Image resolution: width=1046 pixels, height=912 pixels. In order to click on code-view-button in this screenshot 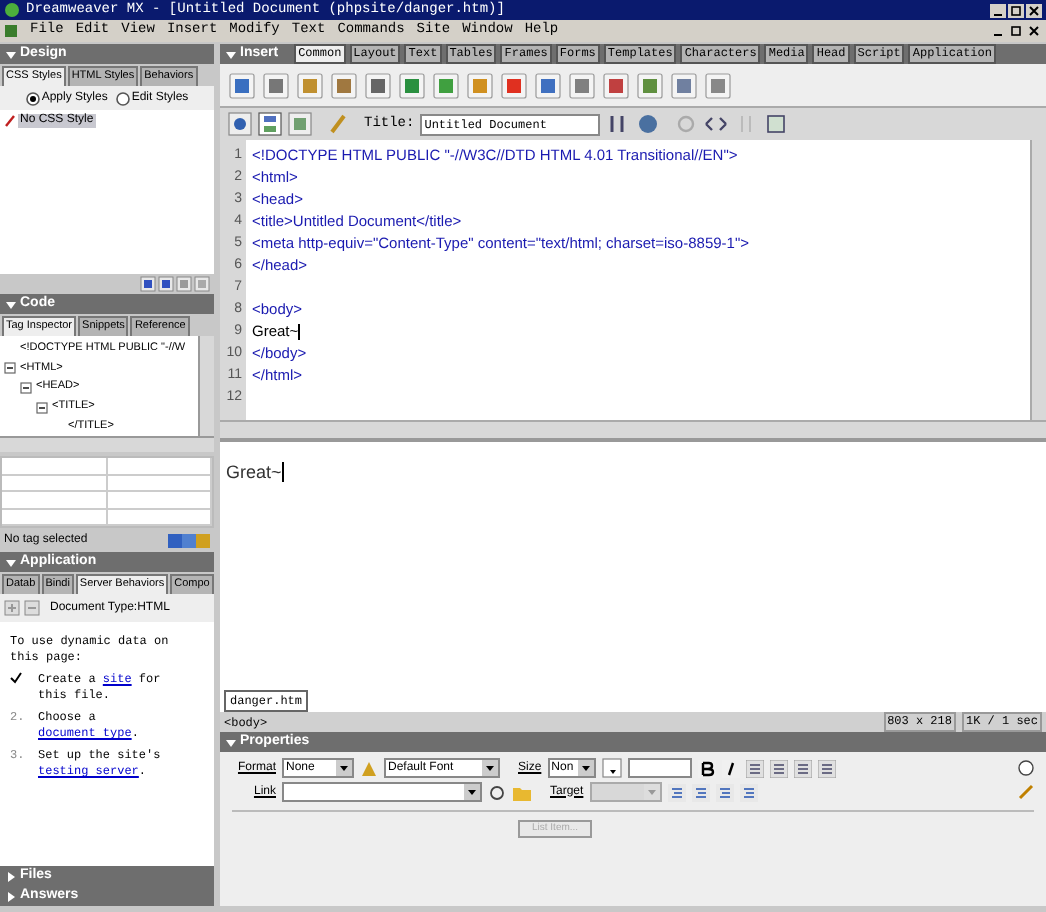, I will do `click(240, 124)`.